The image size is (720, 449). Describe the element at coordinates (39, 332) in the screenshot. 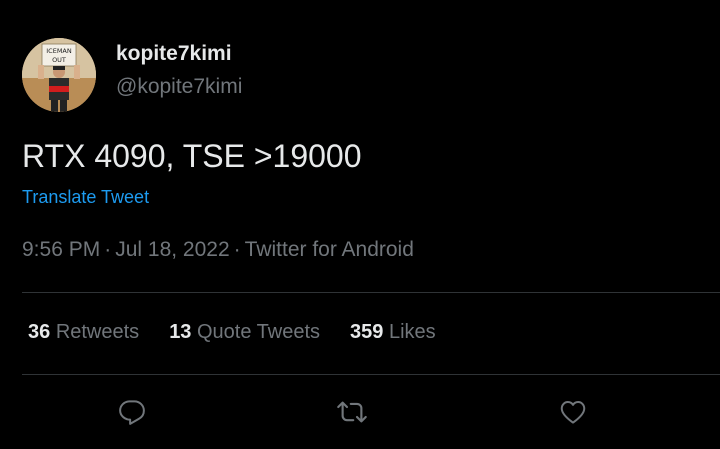

I see `retweets-count: 36` at that location.